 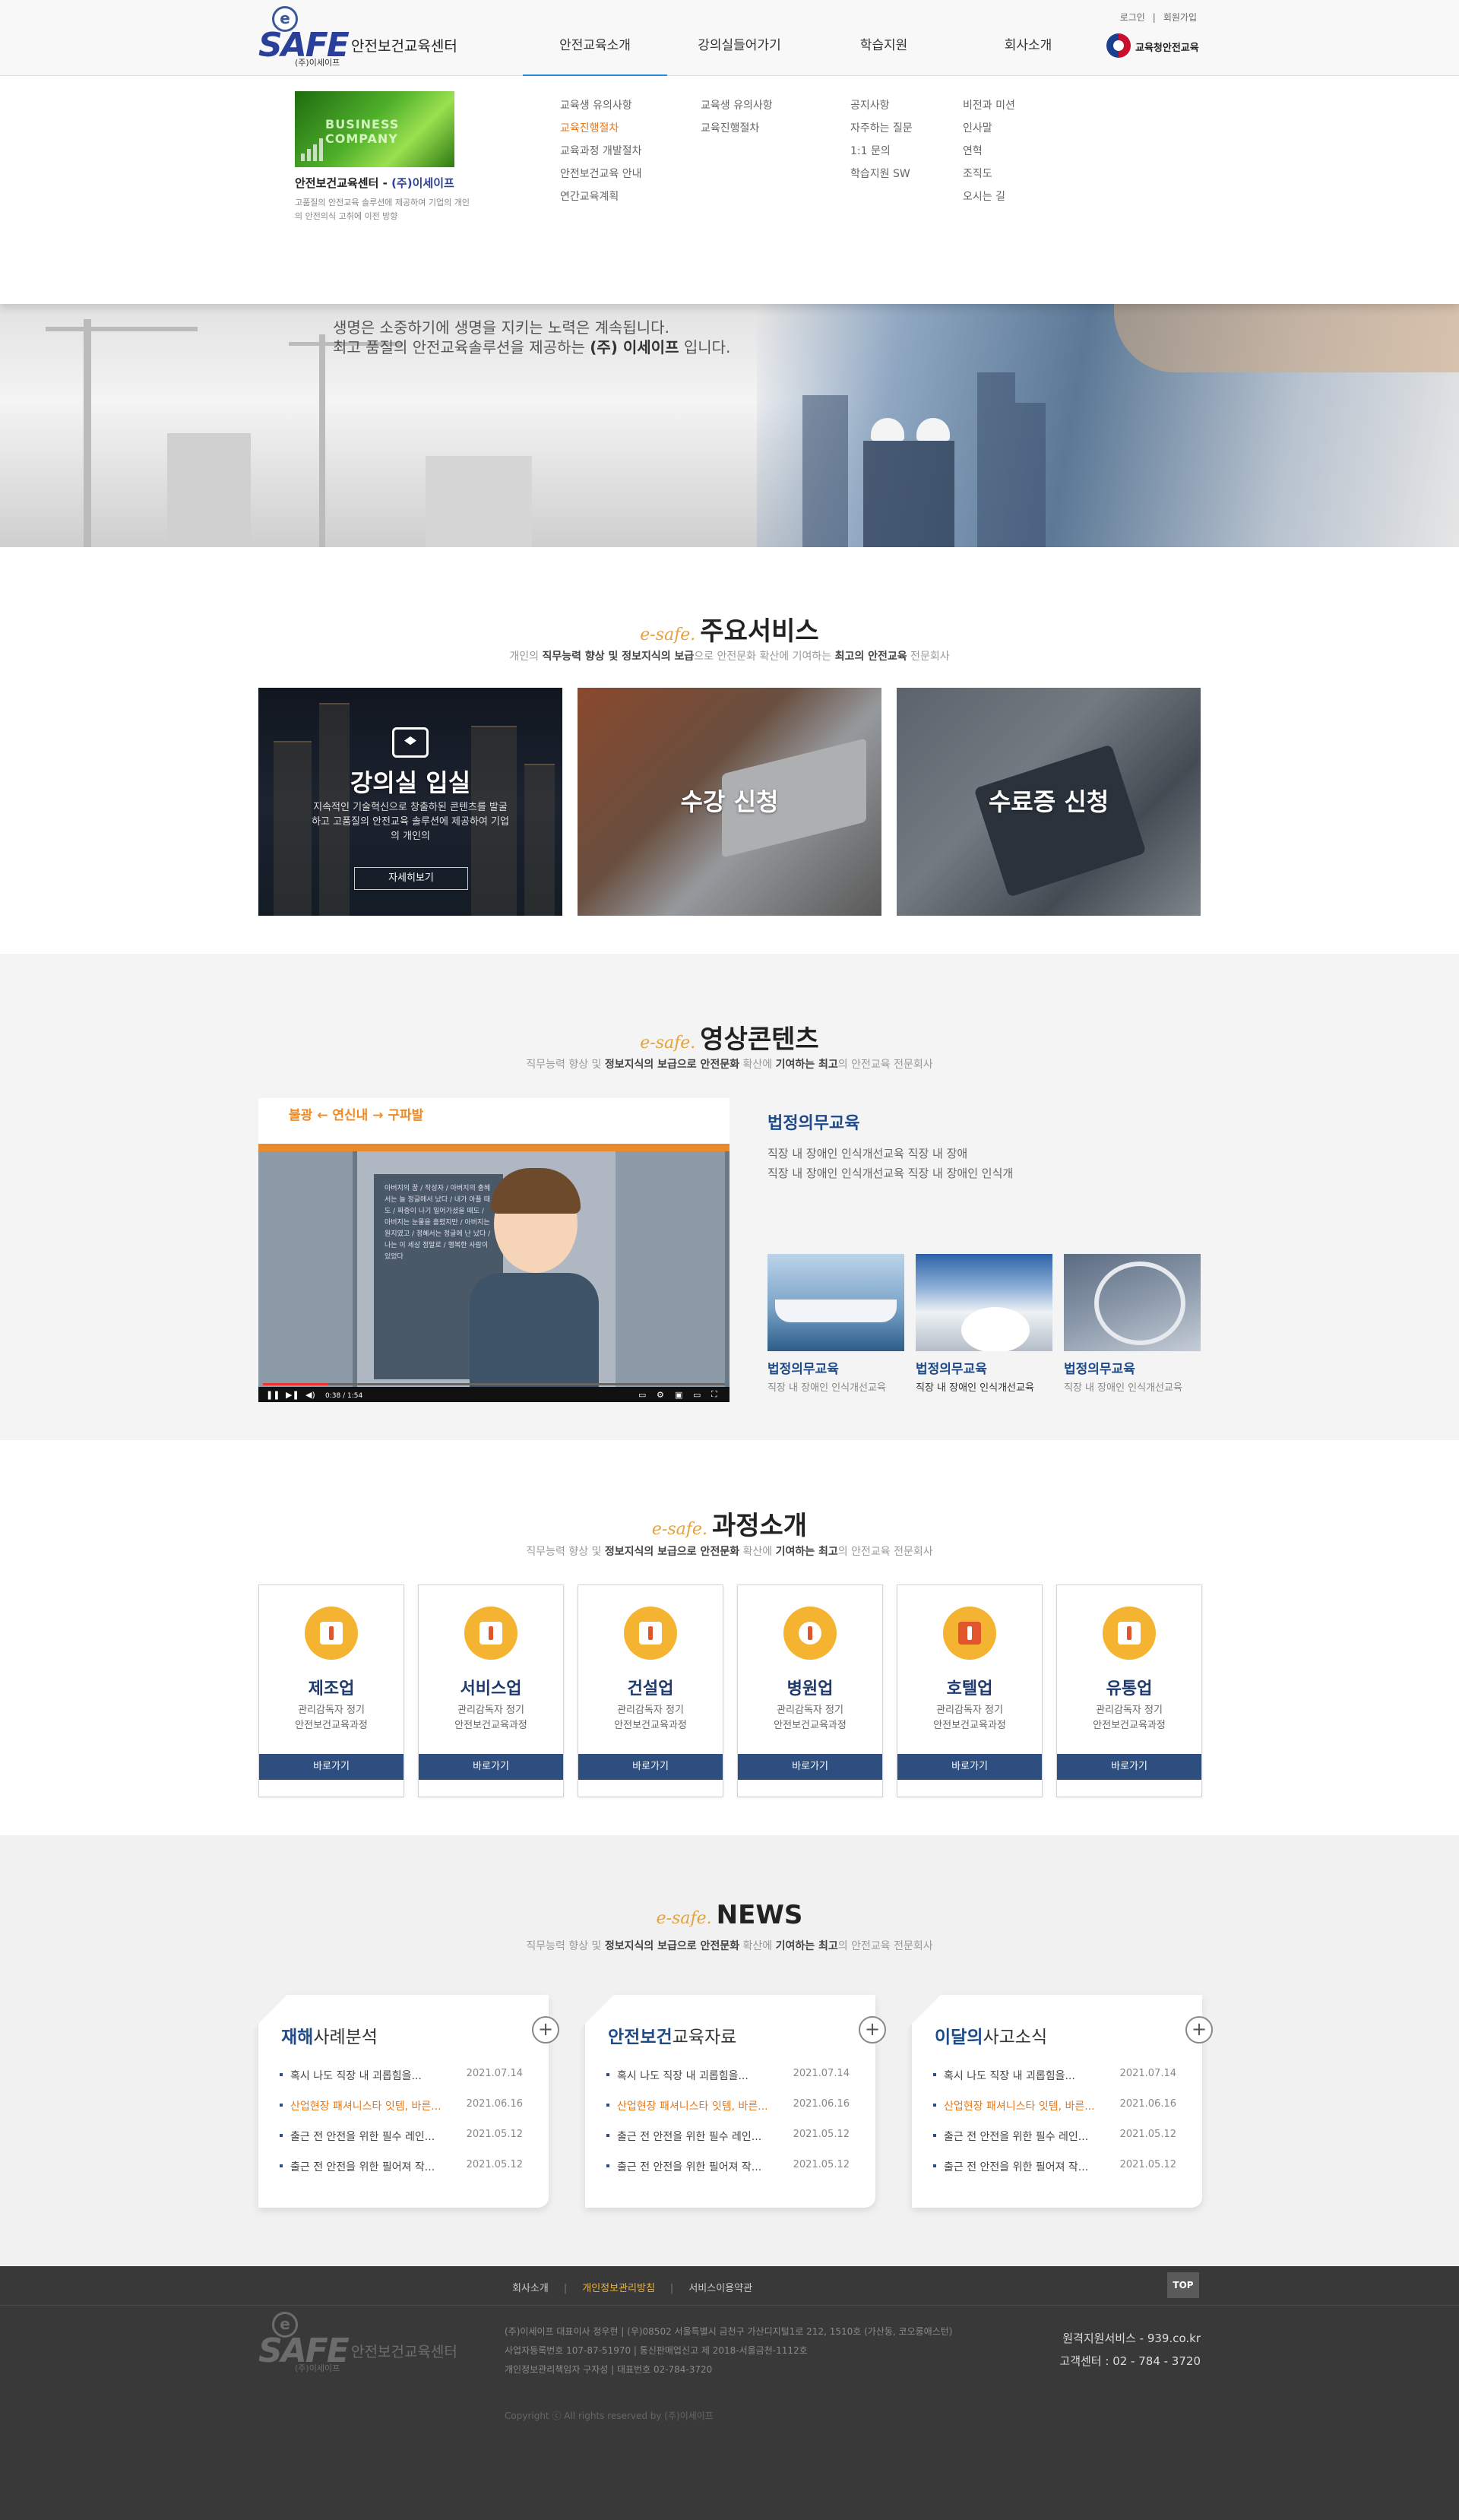 What do you see at coordinates (618, 2288) in the screenshot?
I see `footer-link-privacy: 개인정보관리방침` at bounding box center [618, 2288].